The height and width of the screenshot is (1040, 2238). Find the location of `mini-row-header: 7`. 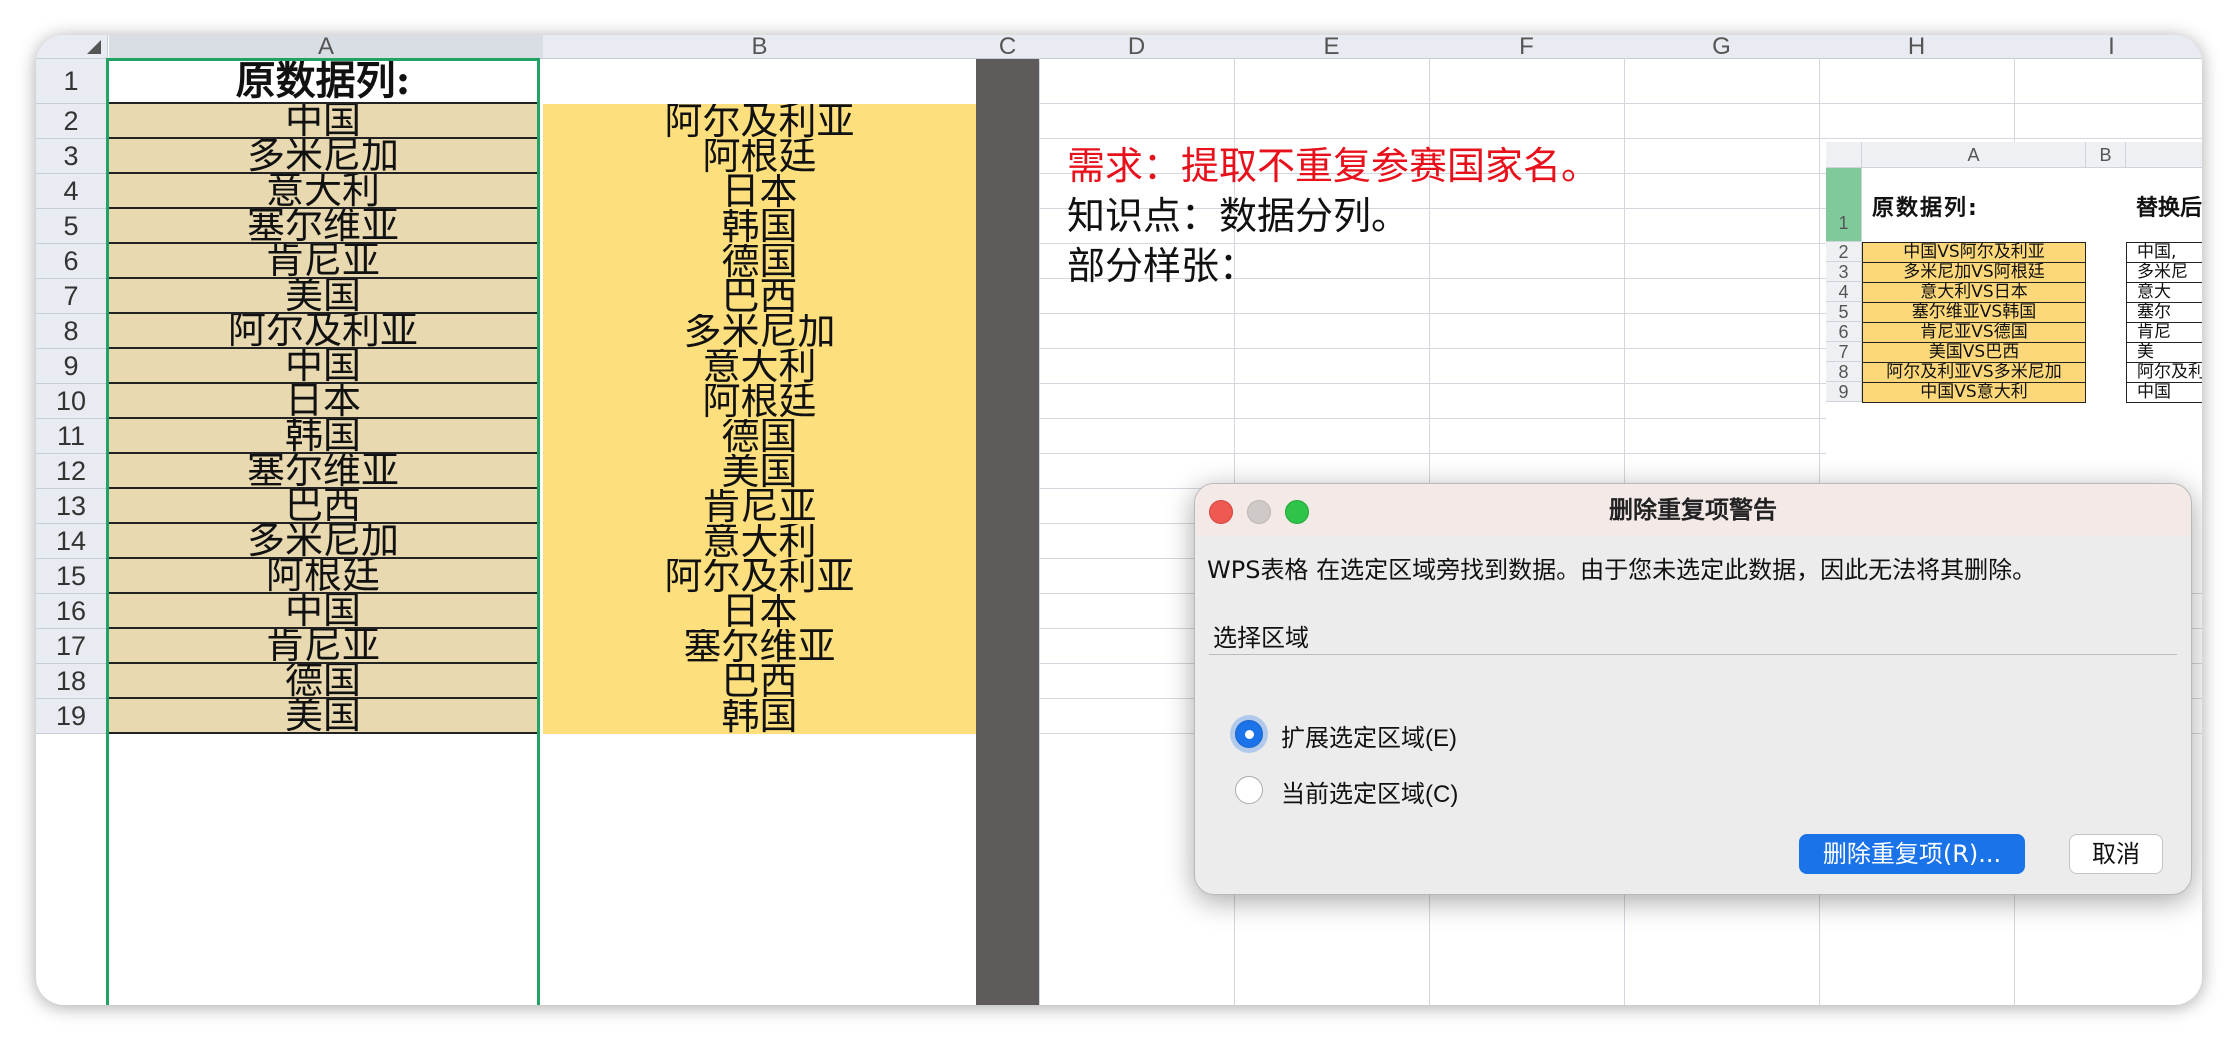

mini-row-header: 7 is located at coordinates (1844, 352).